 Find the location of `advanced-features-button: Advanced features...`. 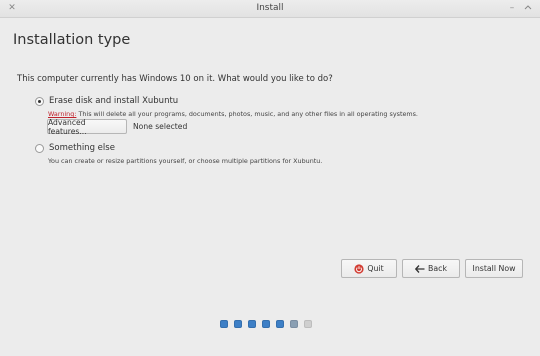

advanced-features-button: Advanced features... is located at coordinates (87, 127).